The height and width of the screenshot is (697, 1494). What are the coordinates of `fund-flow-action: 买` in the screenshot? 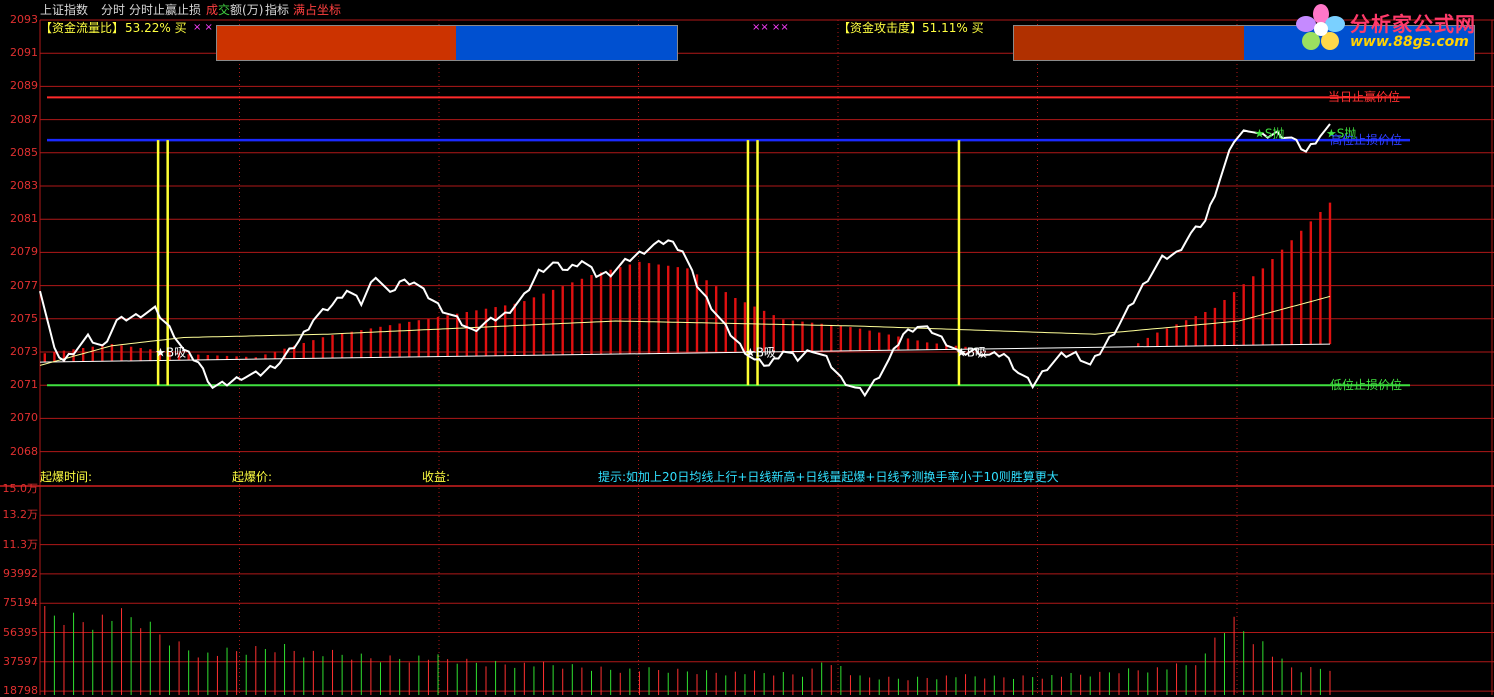 It's located at (180, 28).